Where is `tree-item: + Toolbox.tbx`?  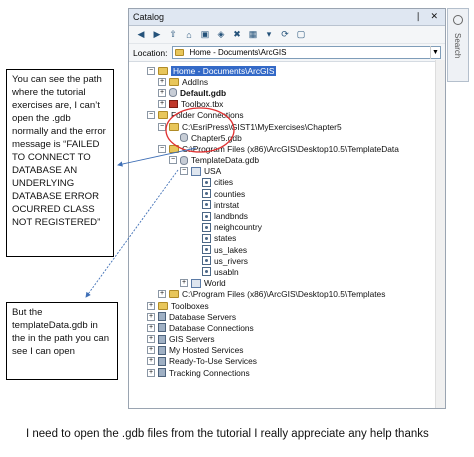 tree-item: + Toolbox.tbx is located at coordinates (287, 104).